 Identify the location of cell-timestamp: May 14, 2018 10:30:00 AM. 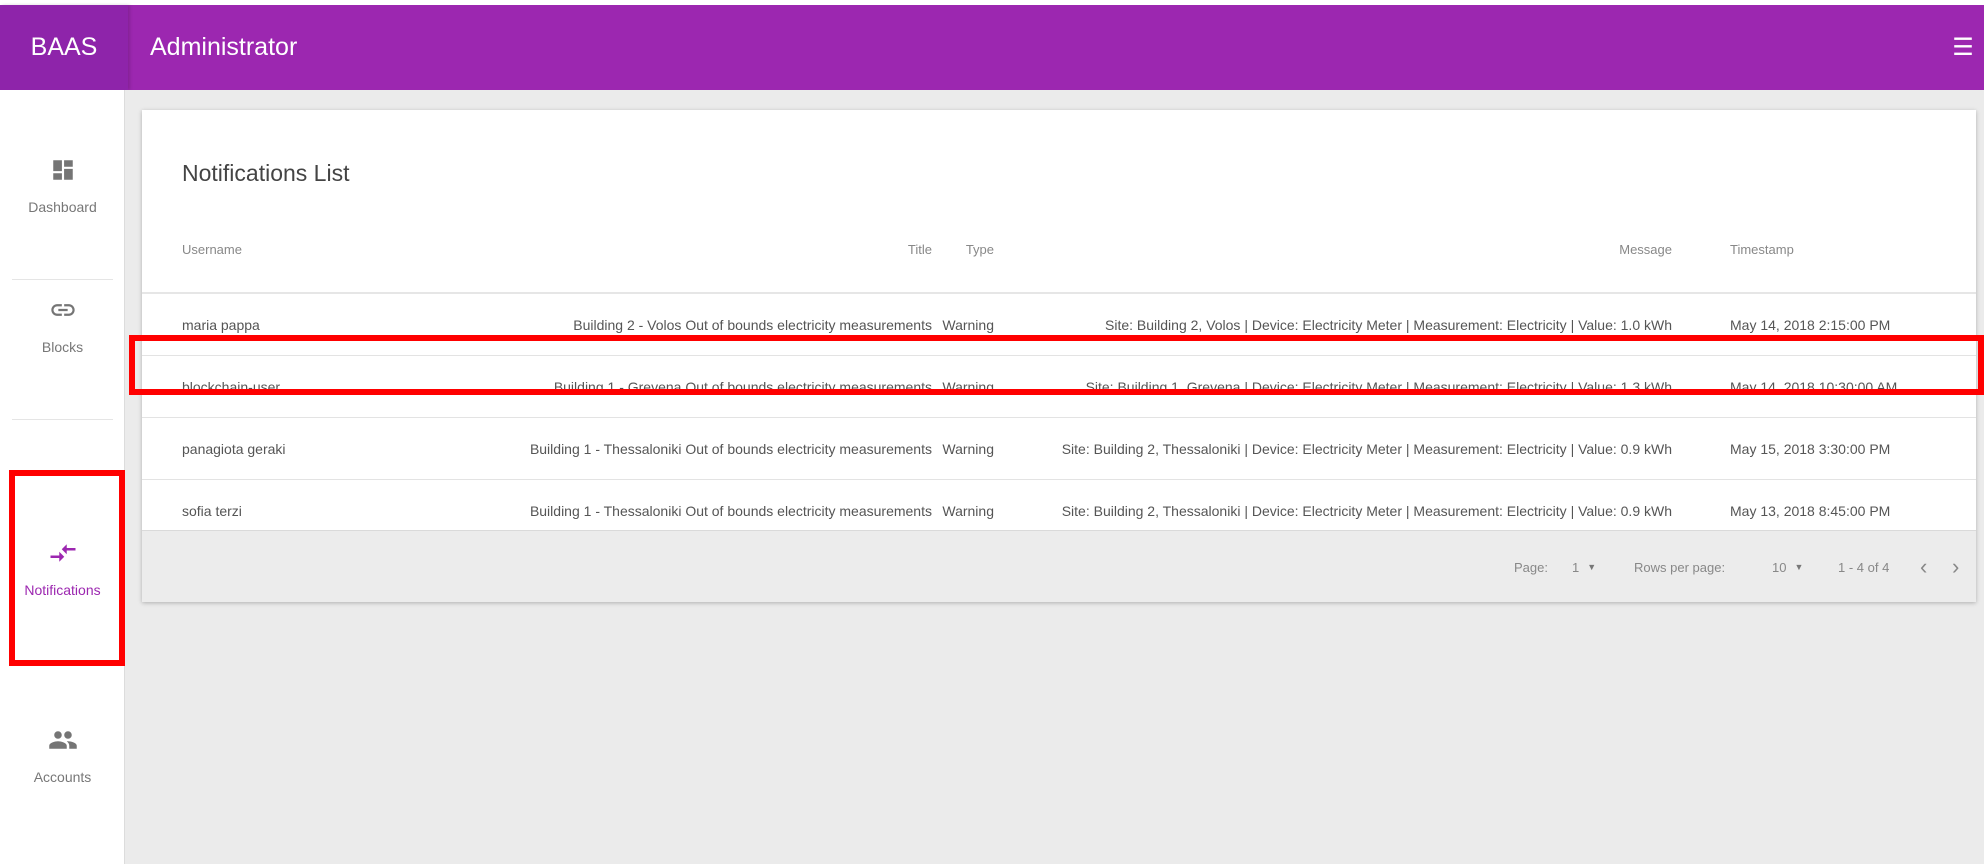
(1814, 387).